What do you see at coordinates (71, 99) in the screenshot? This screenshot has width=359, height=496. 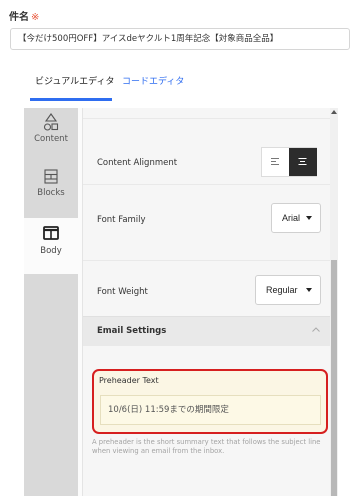 I see `active-tab-indicator` at bounding box center [71, 99].